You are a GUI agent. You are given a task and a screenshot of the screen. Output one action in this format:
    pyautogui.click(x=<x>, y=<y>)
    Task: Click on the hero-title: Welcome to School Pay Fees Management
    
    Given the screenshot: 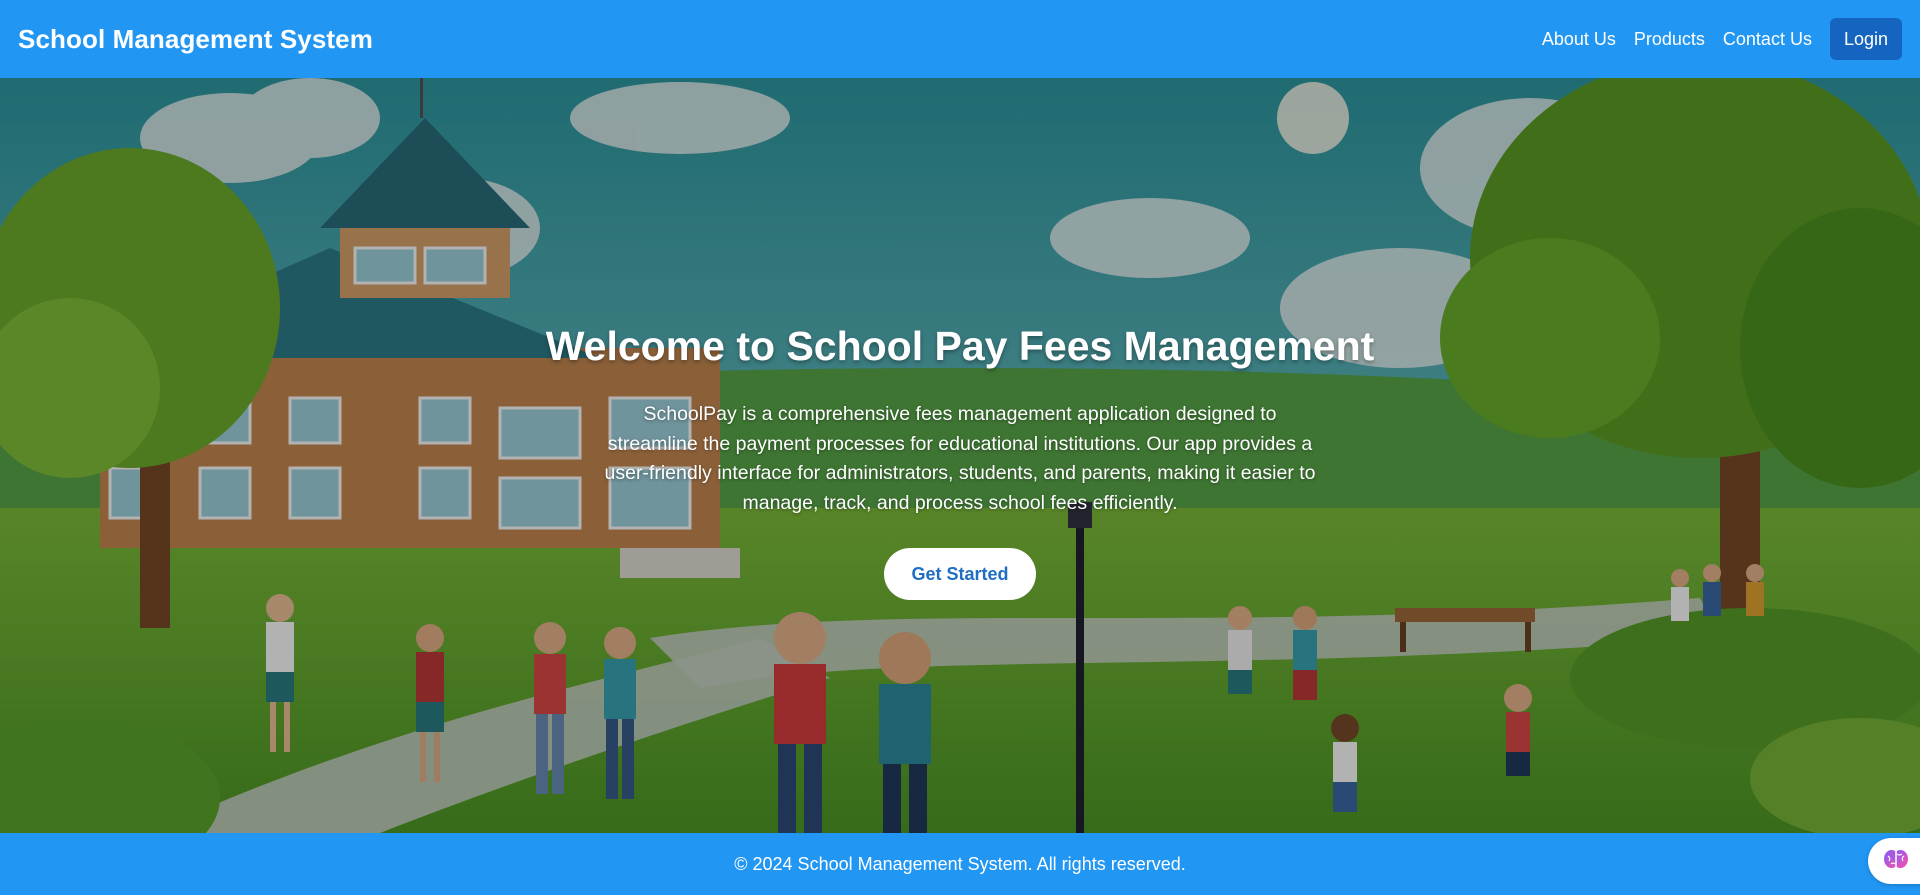 What is the action you would take?
    pyautogui.click(x=960, y=346)
    